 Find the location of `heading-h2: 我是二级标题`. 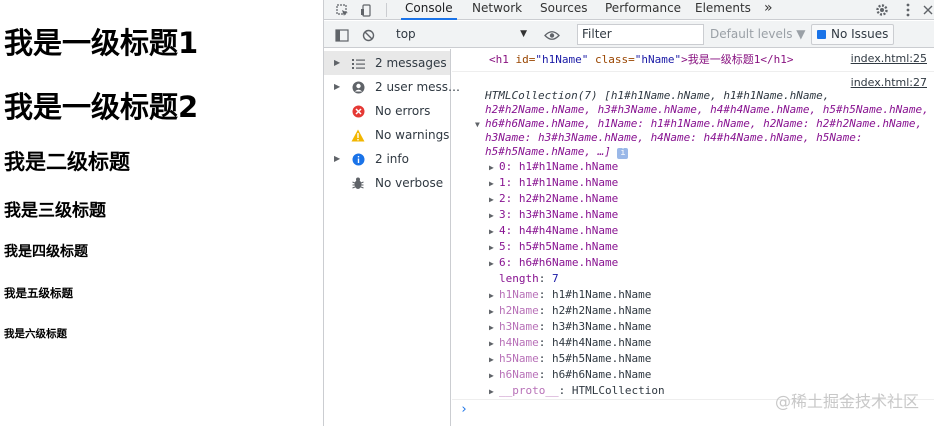

heading-h2: 我是二级标题 is located at coordinates (67, 162).